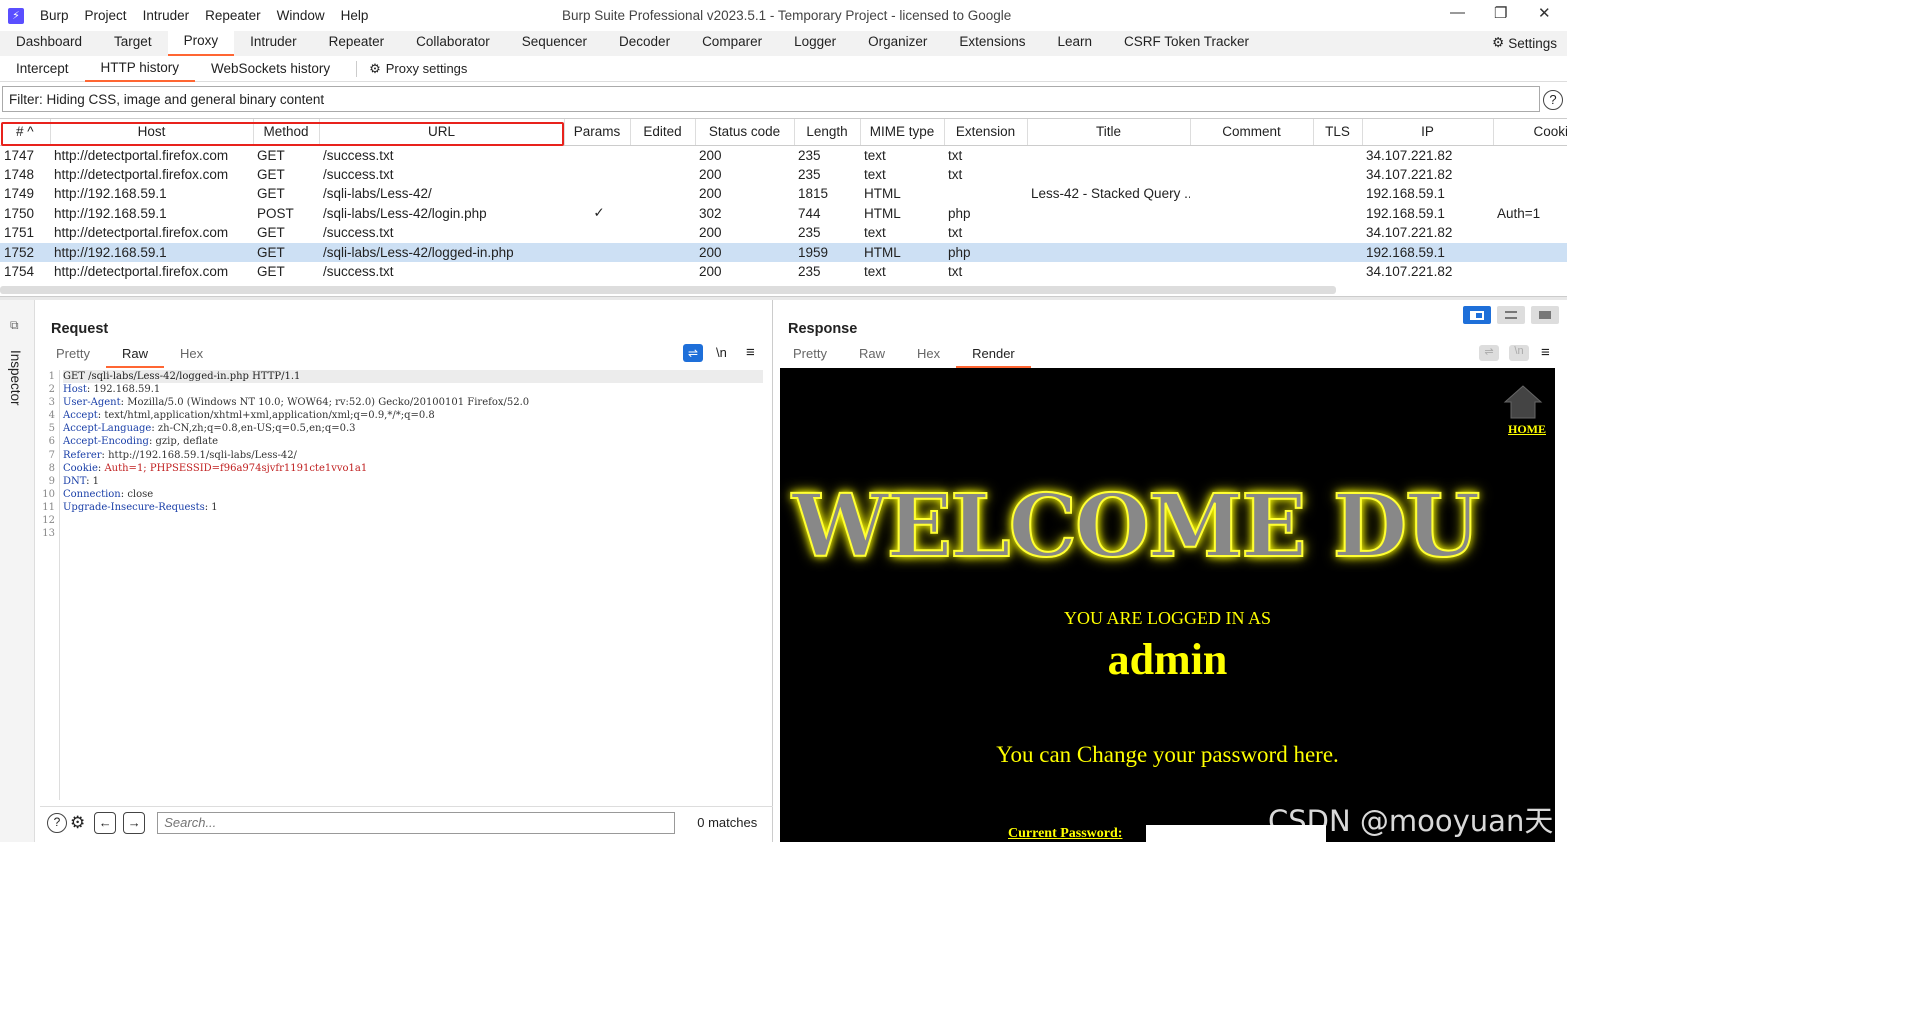 The height and width of the screenshot is (1031, 1920). What do you see at coordinates (993, 357) in the screenshot?
I see `response-tab-render: Render` at bounding box center [993, 357].